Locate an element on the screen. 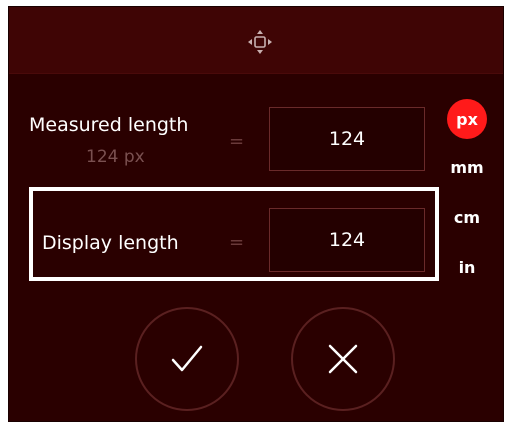  close-icon is located at coordinates (343, 359).